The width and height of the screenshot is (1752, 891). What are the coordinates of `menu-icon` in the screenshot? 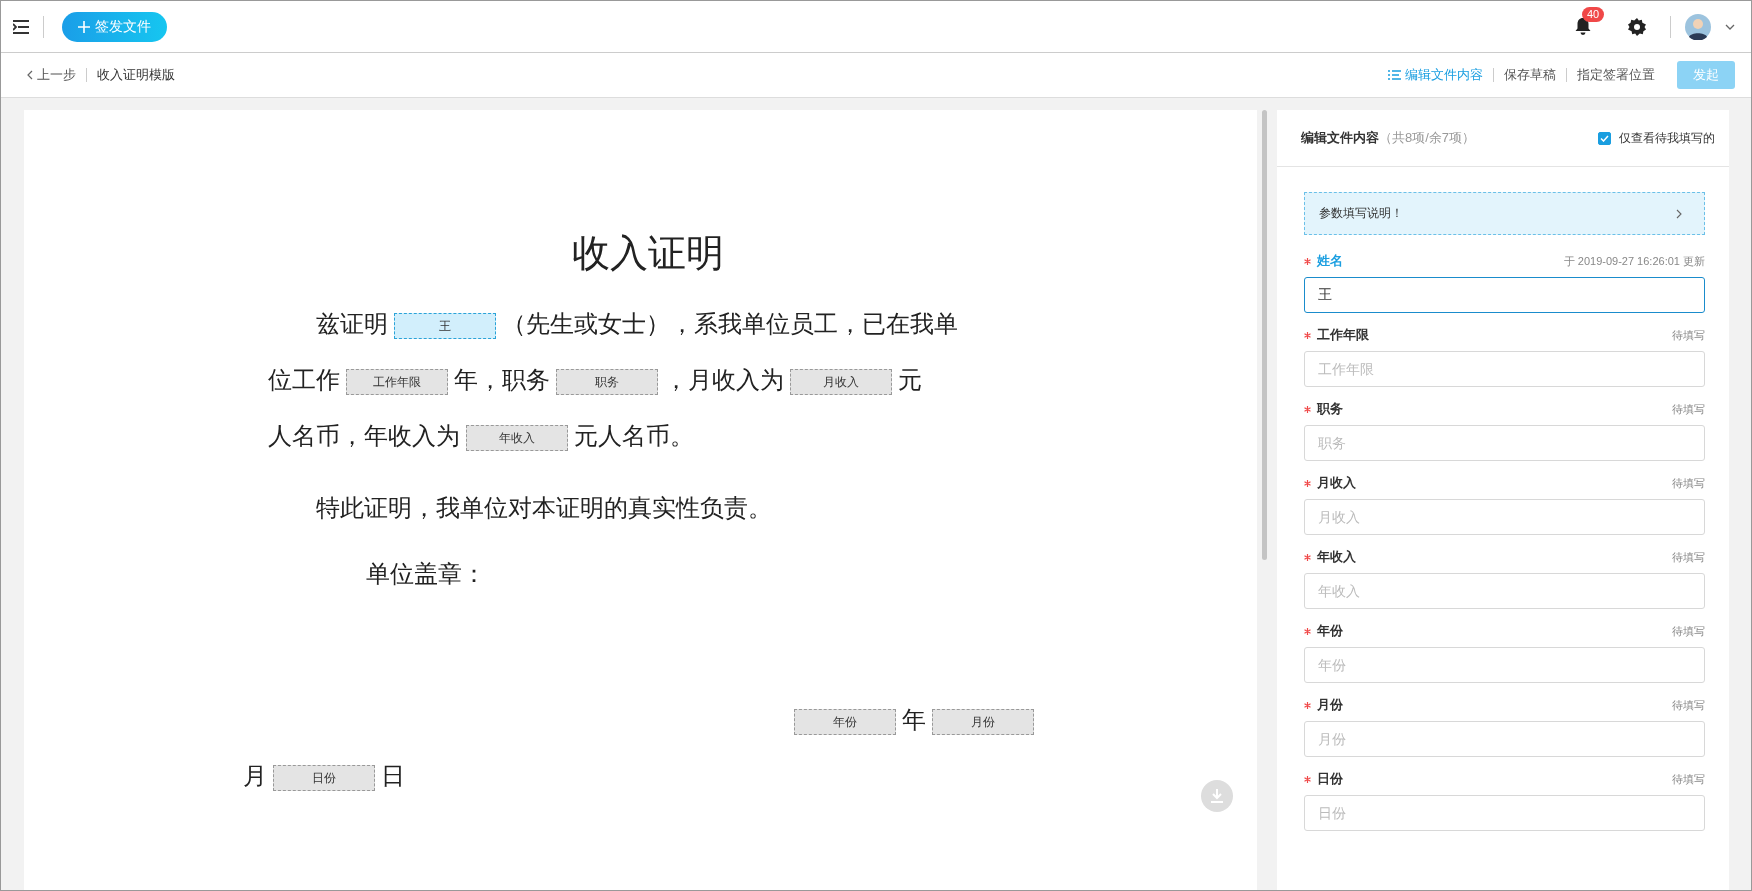 It's located at (21, 26).